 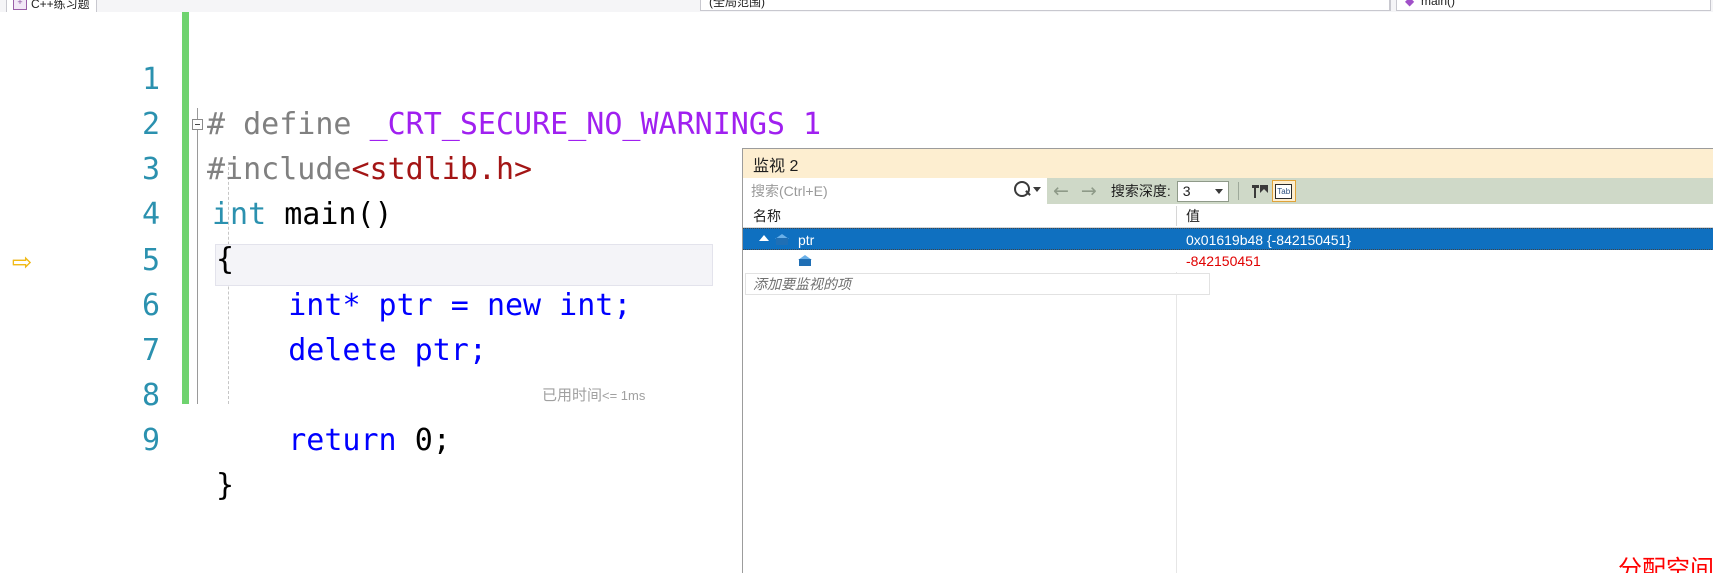 I want to click on table-row: -842150451, so click(x=1228, y=261).